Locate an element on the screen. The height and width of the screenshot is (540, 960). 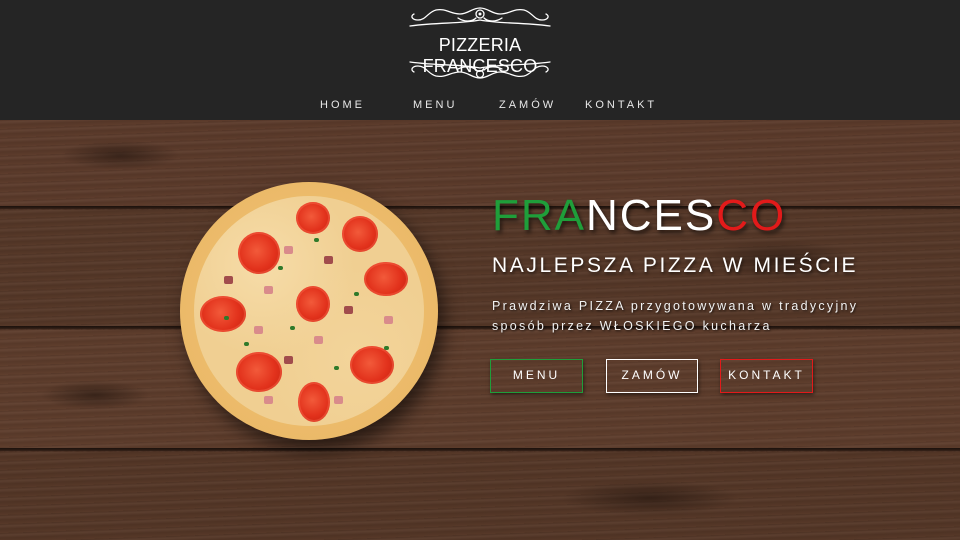
logo: PIZZERIA FRANCESCO is located at coordinates (480, 45).